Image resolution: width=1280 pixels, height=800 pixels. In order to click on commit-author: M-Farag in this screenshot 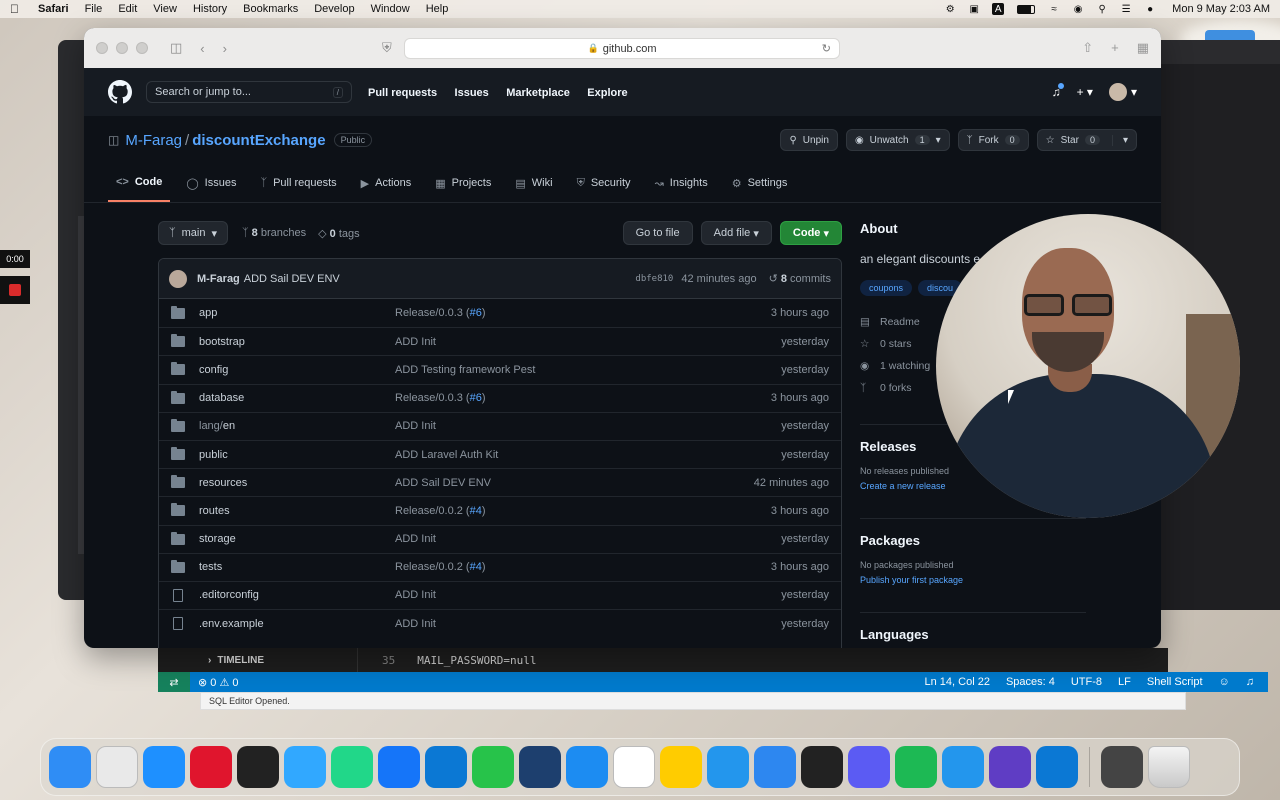, I will do `click(218, 279)`.